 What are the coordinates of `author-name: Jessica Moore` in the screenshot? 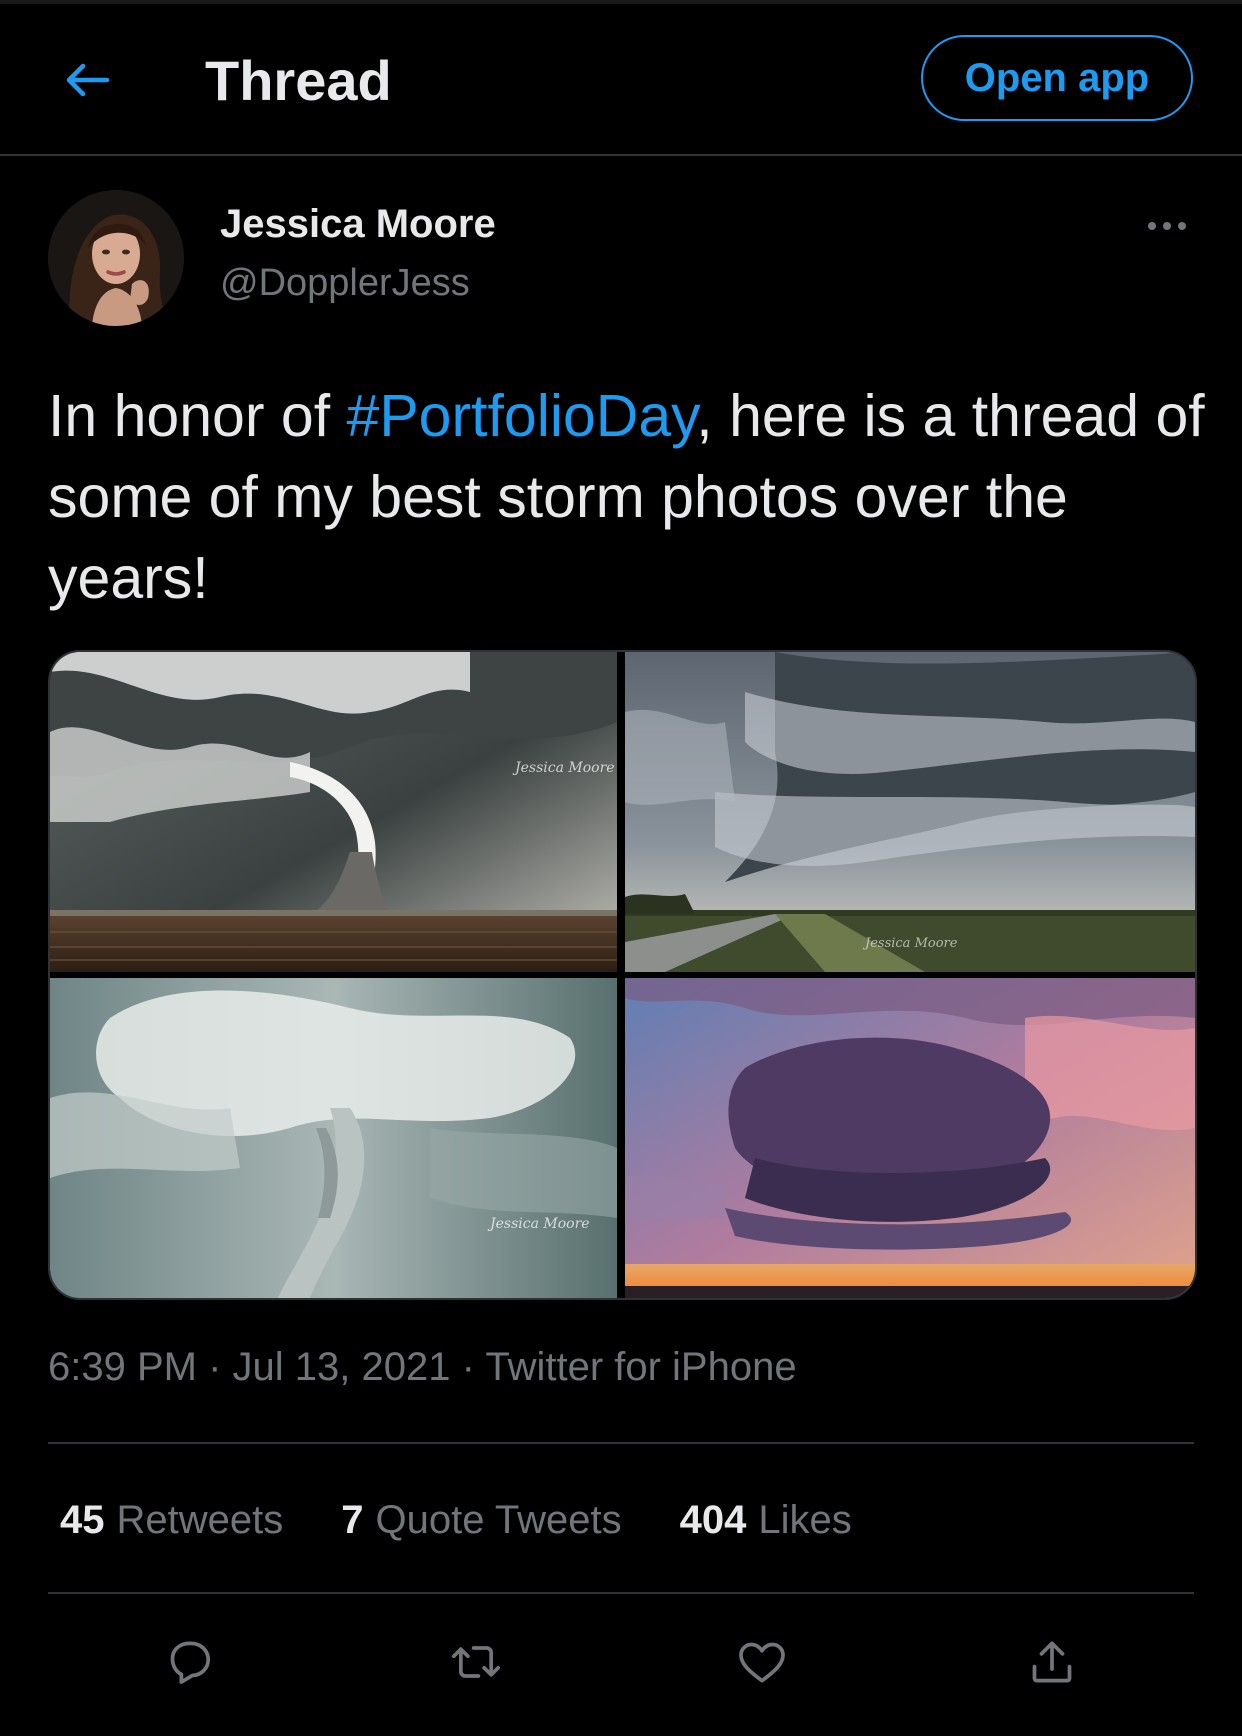 It's located at (358, 224).